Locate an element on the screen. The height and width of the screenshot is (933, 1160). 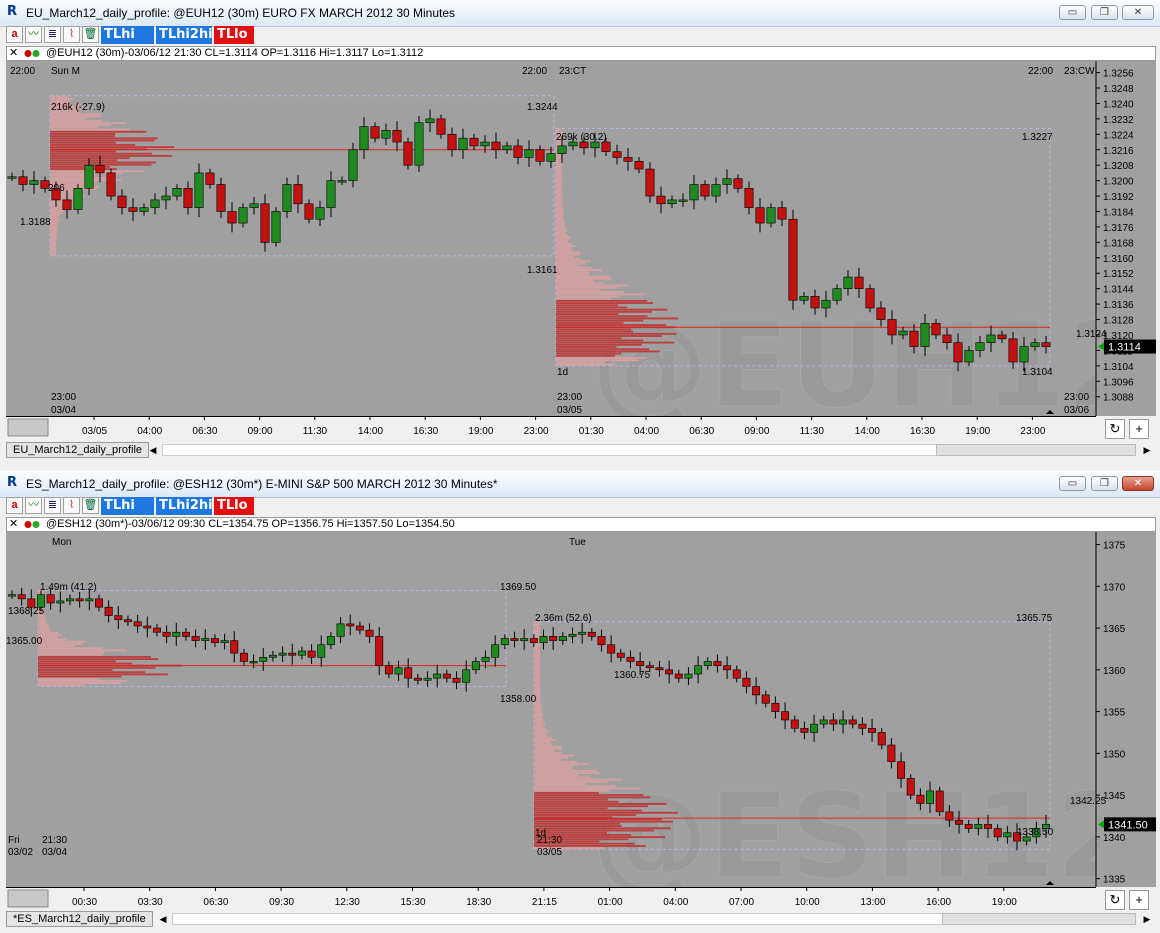
tab-eu-profile: EU_March12_daily_profile is located at coordinates (78, 450).